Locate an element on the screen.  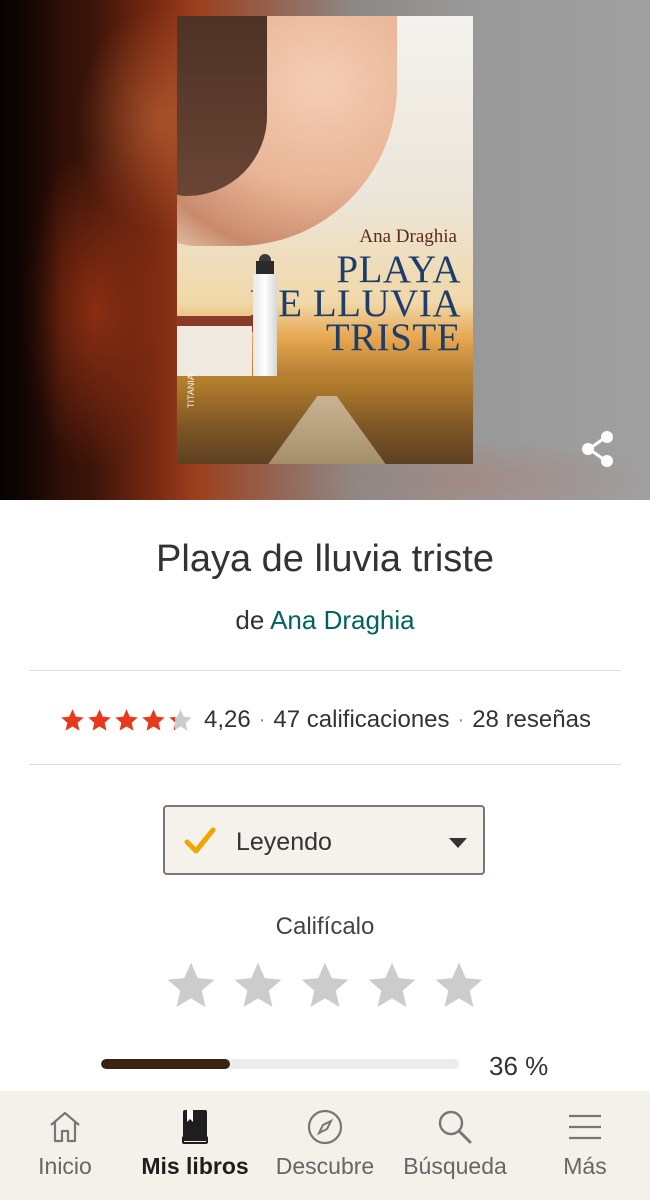
share-icon is located at coordinates (597, 449).